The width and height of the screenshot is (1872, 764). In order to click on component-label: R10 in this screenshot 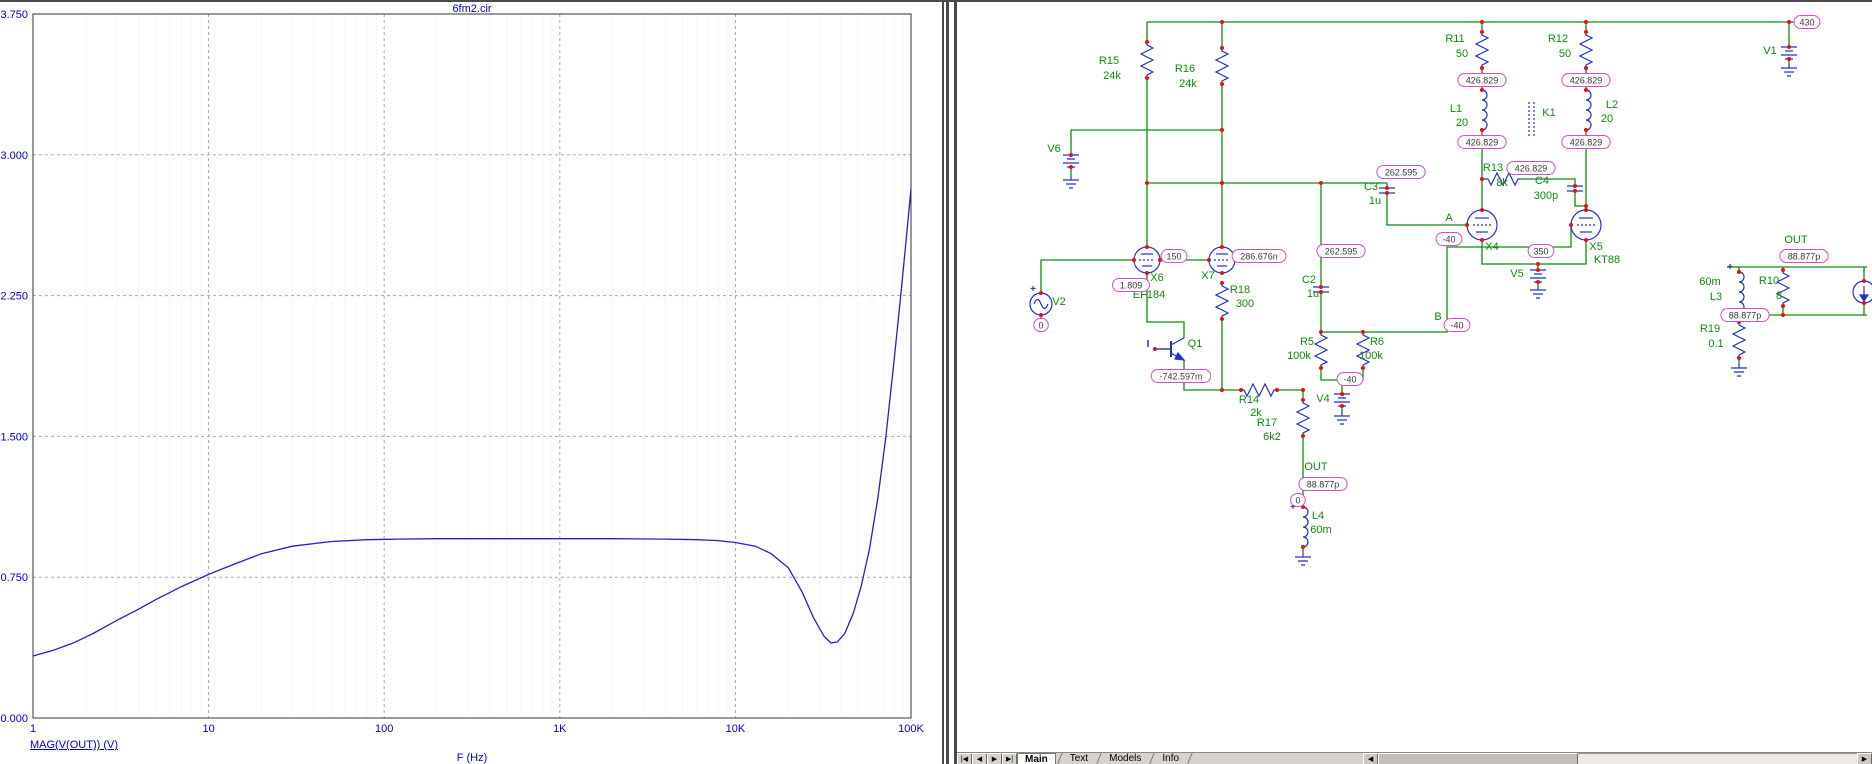, I will do `click(1769, 281)`.